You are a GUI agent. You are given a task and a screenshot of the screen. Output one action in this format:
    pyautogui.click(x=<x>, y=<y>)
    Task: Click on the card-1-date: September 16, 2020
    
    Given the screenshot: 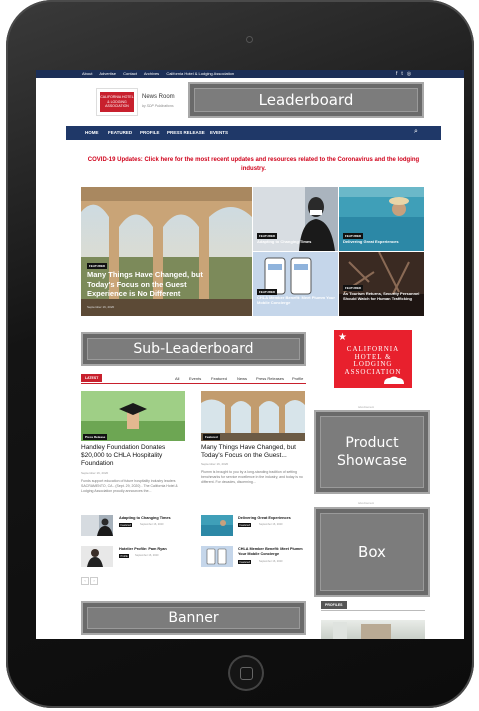 What is the action you would take?
    pyautogui.click(x=95, y=473)
    